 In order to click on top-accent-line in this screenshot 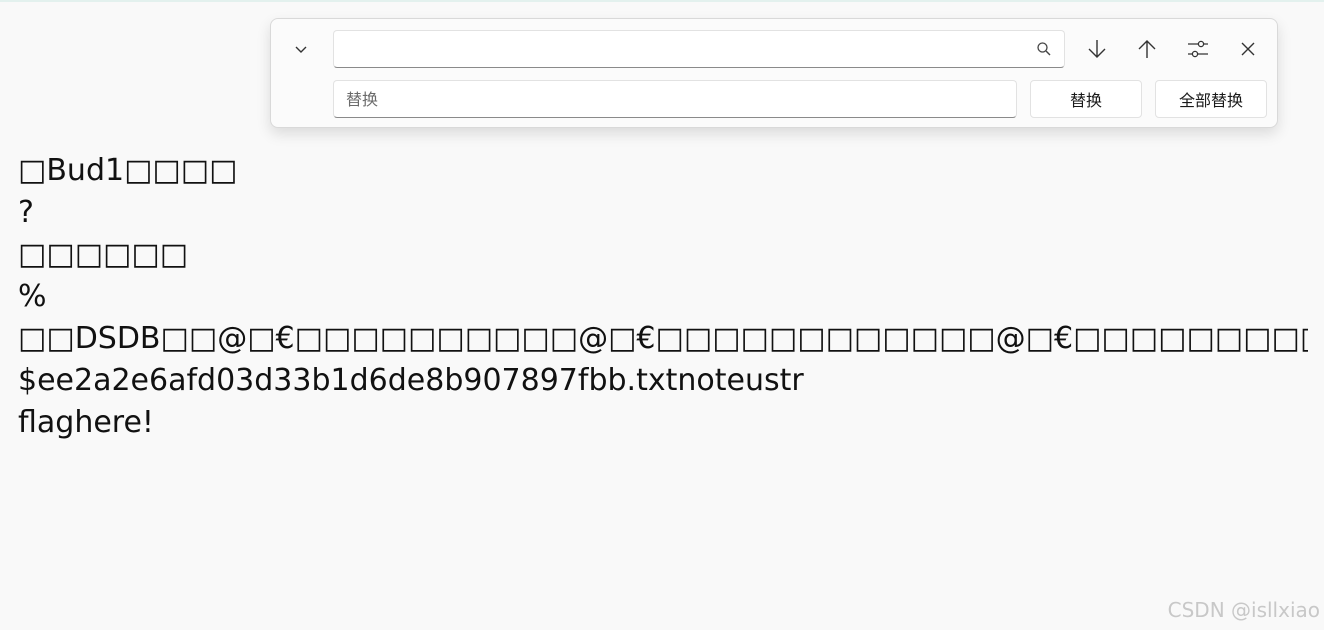, I will do `click(662, 1)`.